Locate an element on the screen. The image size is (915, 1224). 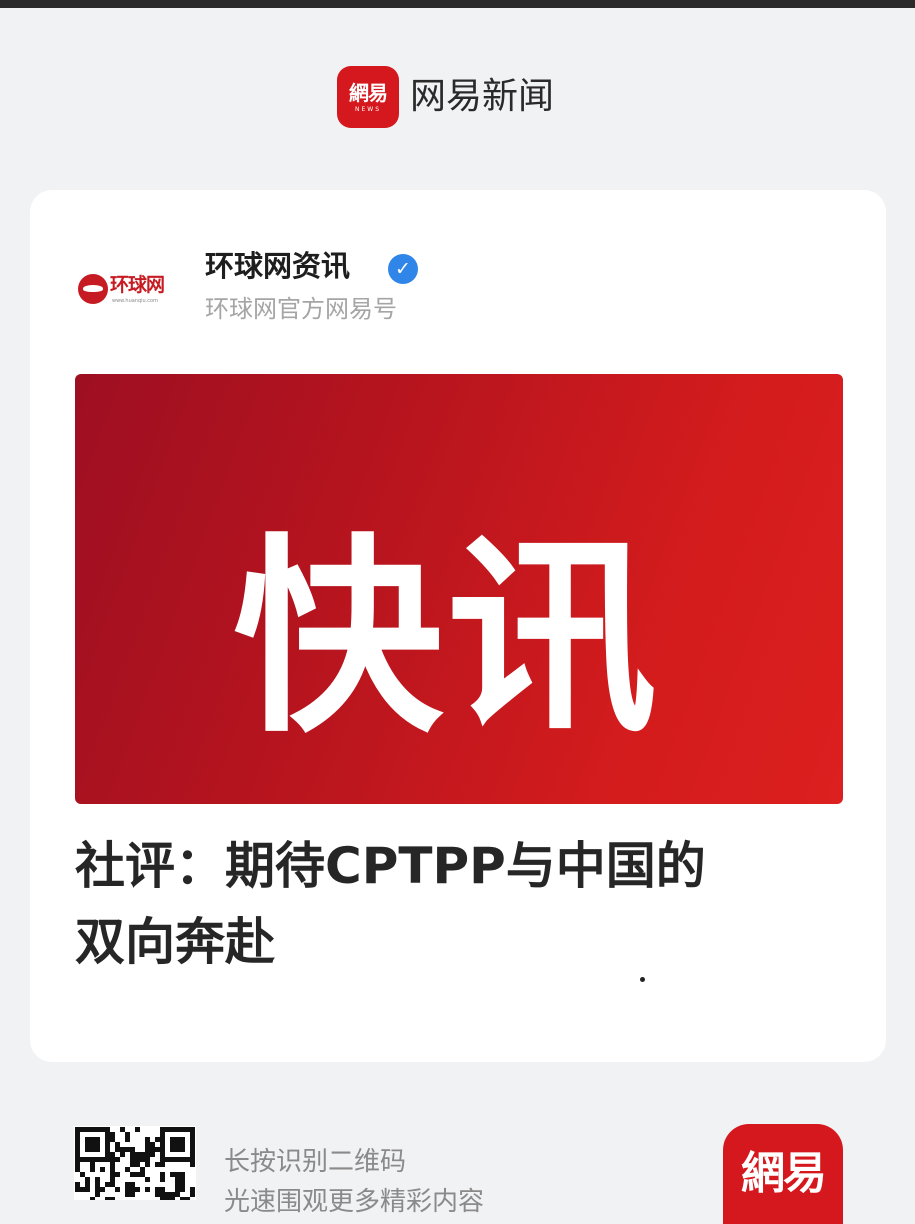
netease-news-logo: 網易 NEWS is located at coordinates (368, 97).